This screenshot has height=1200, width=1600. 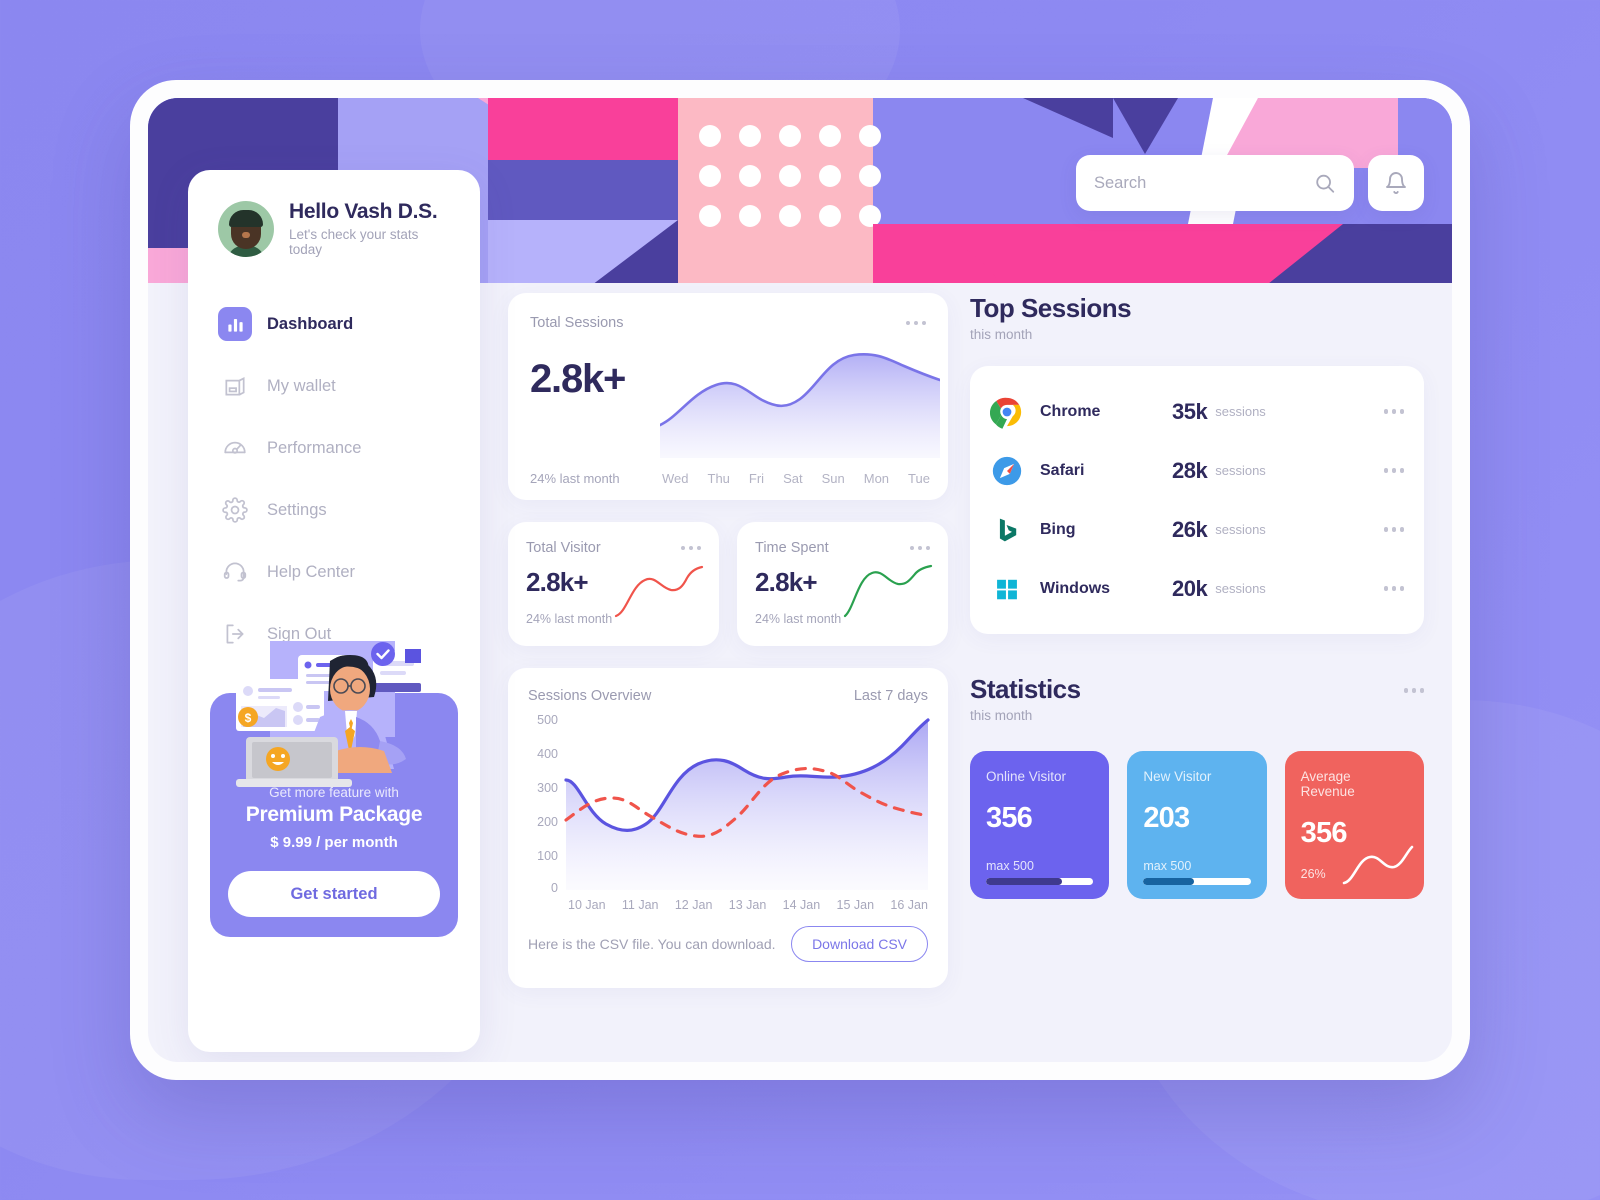 I want to click on day-label: Fri, so click(x=756, y=478).